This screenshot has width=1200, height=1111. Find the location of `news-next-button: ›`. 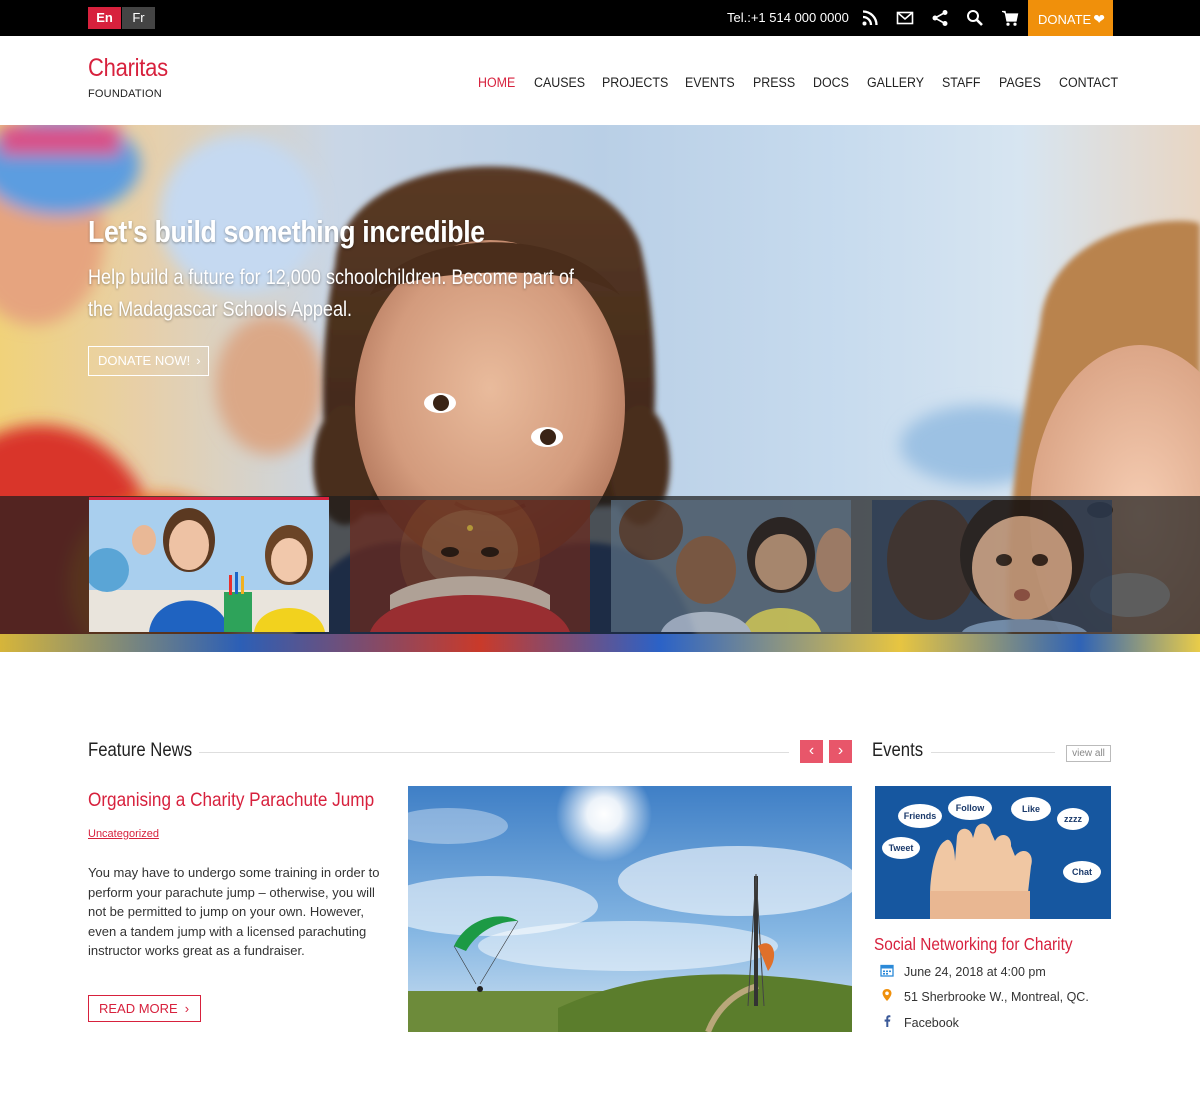

news-next-button: › is located at coordinates (840, 751).